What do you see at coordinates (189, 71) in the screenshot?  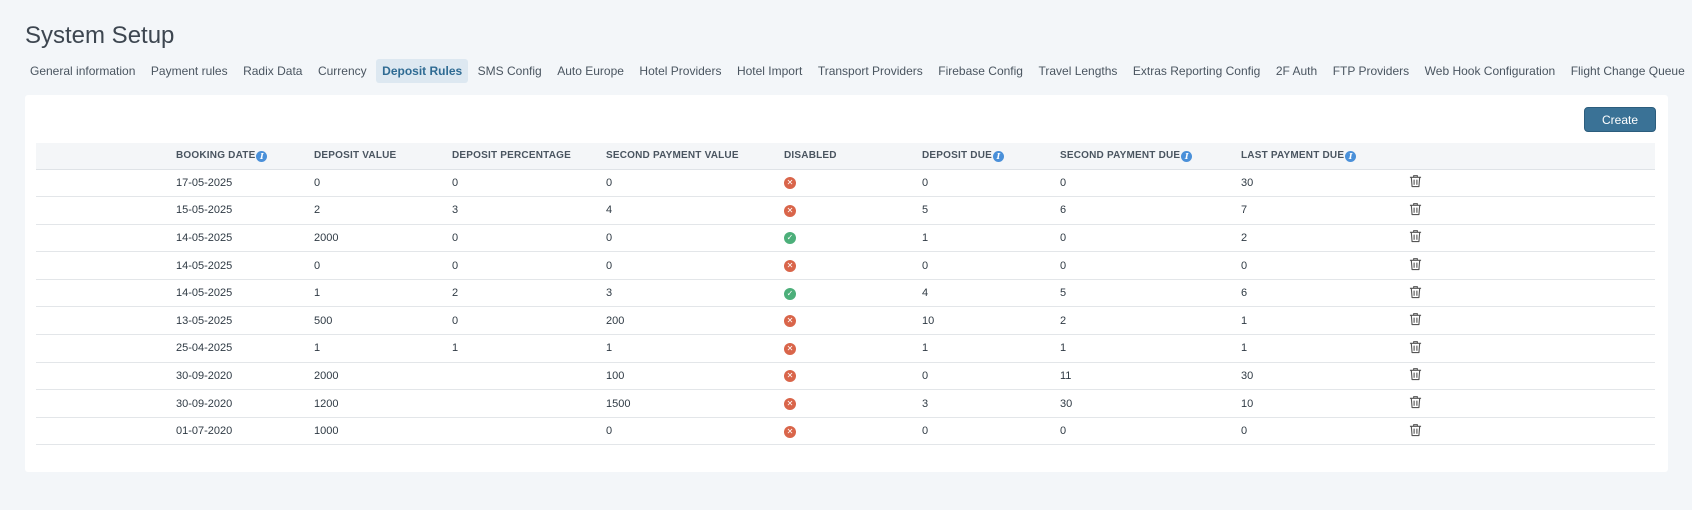 I see `tab-payment-rules: Payment rules` at bounding box center [189, 71].